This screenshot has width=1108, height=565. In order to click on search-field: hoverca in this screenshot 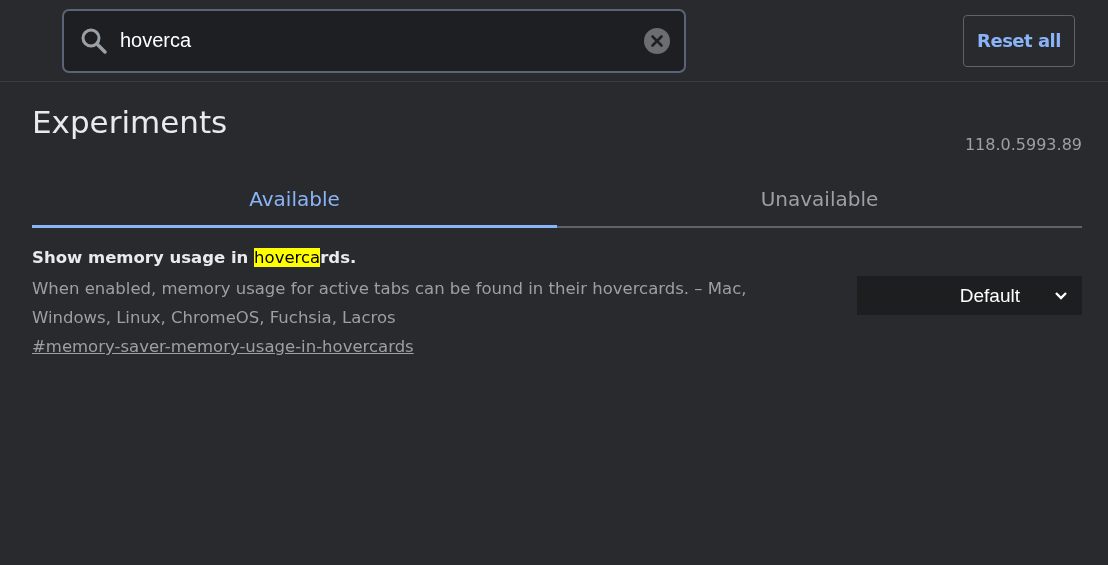, I will do `click(374, 40)`.